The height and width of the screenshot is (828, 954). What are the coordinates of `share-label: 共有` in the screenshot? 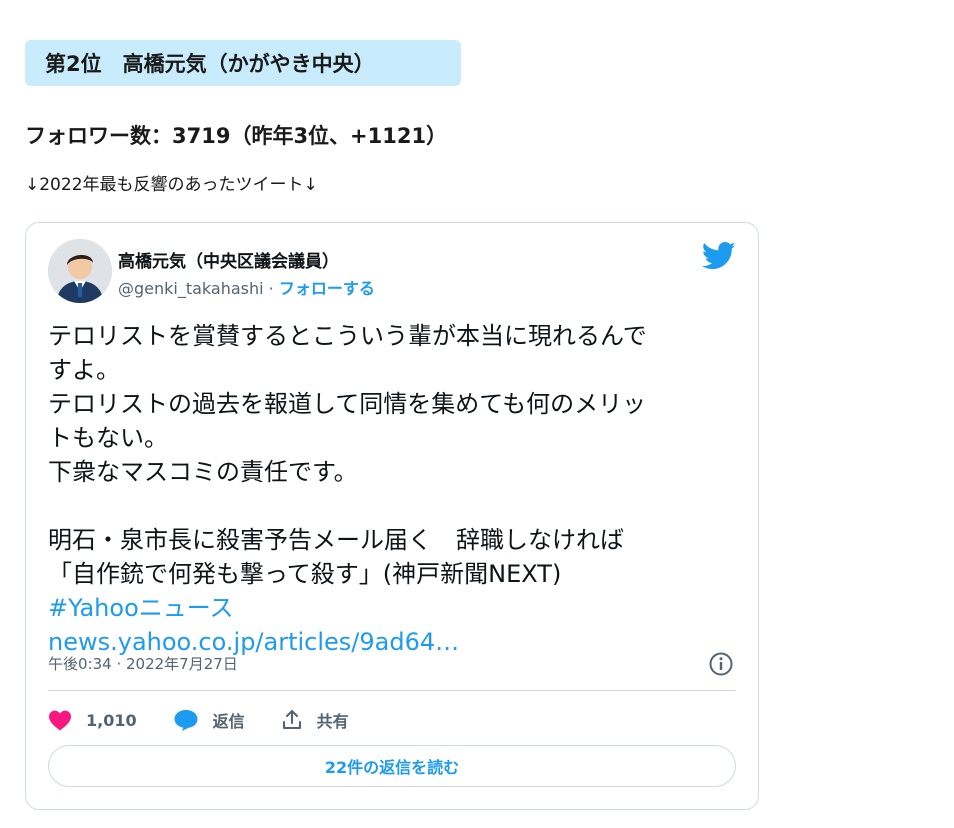 It's located at (332, 721).